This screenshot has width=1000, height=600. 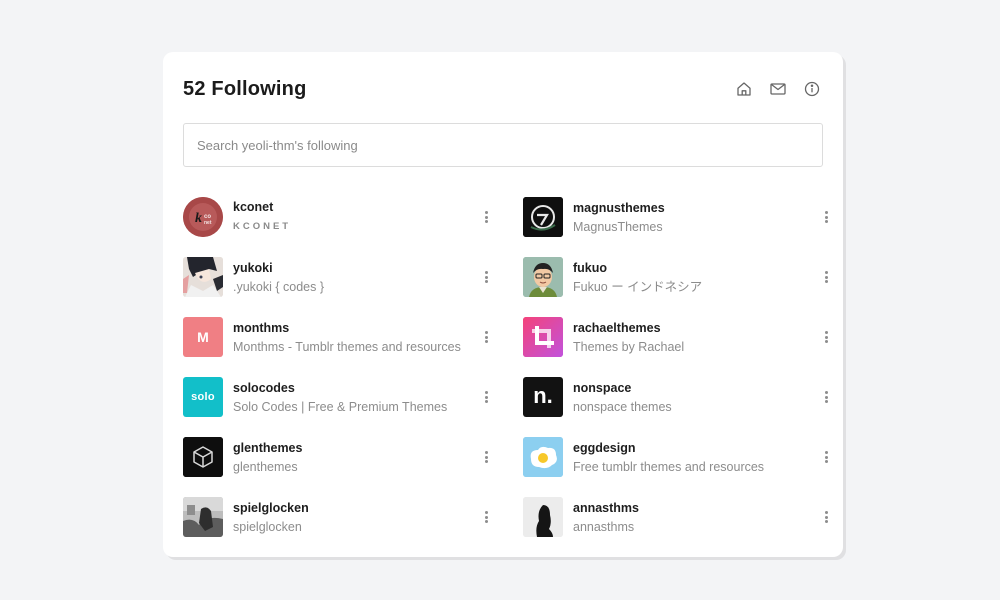 I want to click on card-header: 52 Following, so click(x=503, y=89).